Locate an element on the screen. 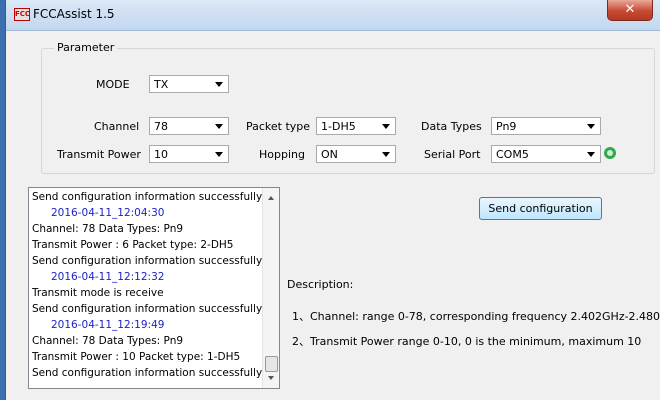 This screenshot has height=400, width=660. log-line: 2016-04-11_12:19:49 is located at coordinates (108, 325).